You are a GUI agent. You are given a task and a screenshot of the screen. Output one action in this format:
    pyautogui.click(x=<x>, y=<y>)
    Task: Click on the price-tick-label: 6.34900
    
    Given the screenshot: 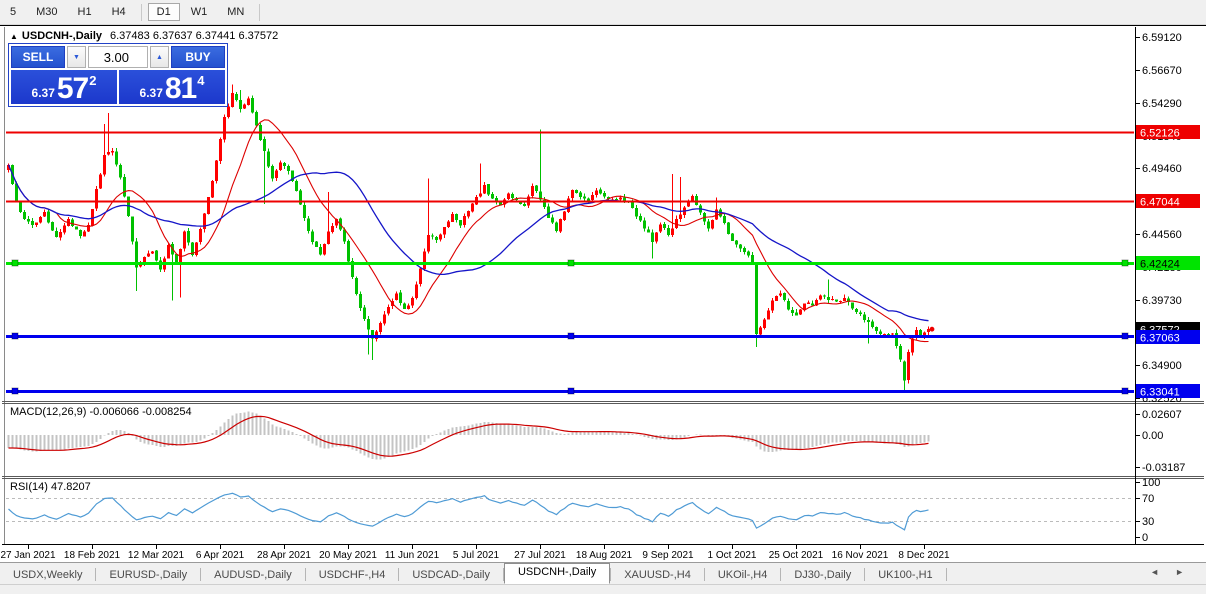 What is the action you would take?
    pyautogui.click(x=1162, y=366)
    